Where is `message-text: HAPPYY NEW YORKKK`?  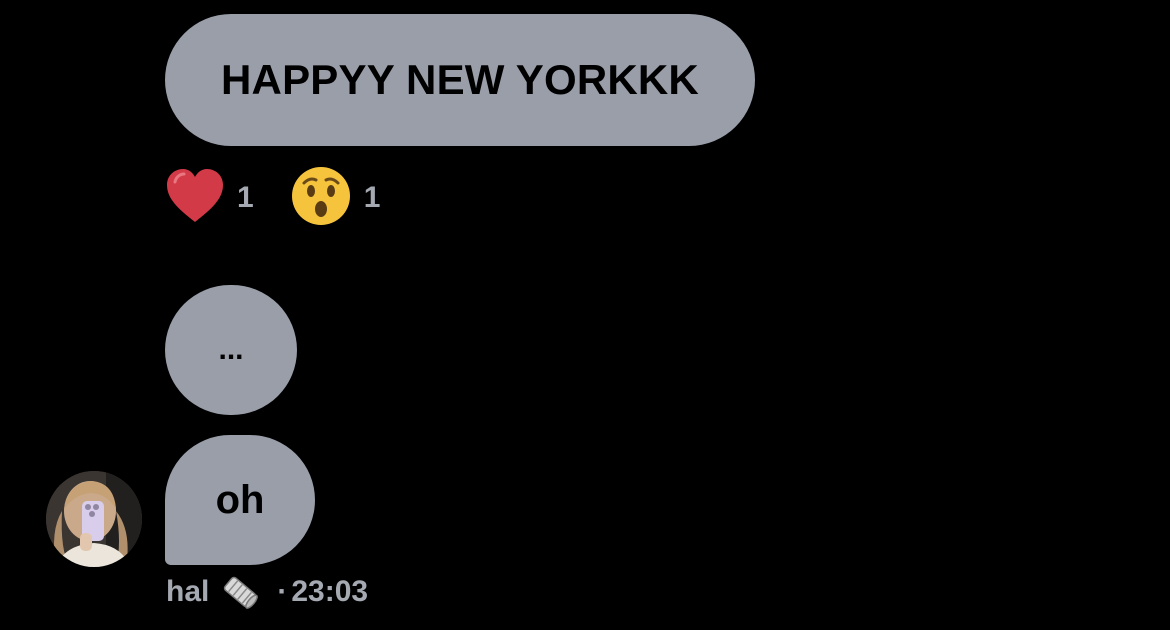
message-text: HAPPYY NEW YORKKK is located at coordinates (460, 79).